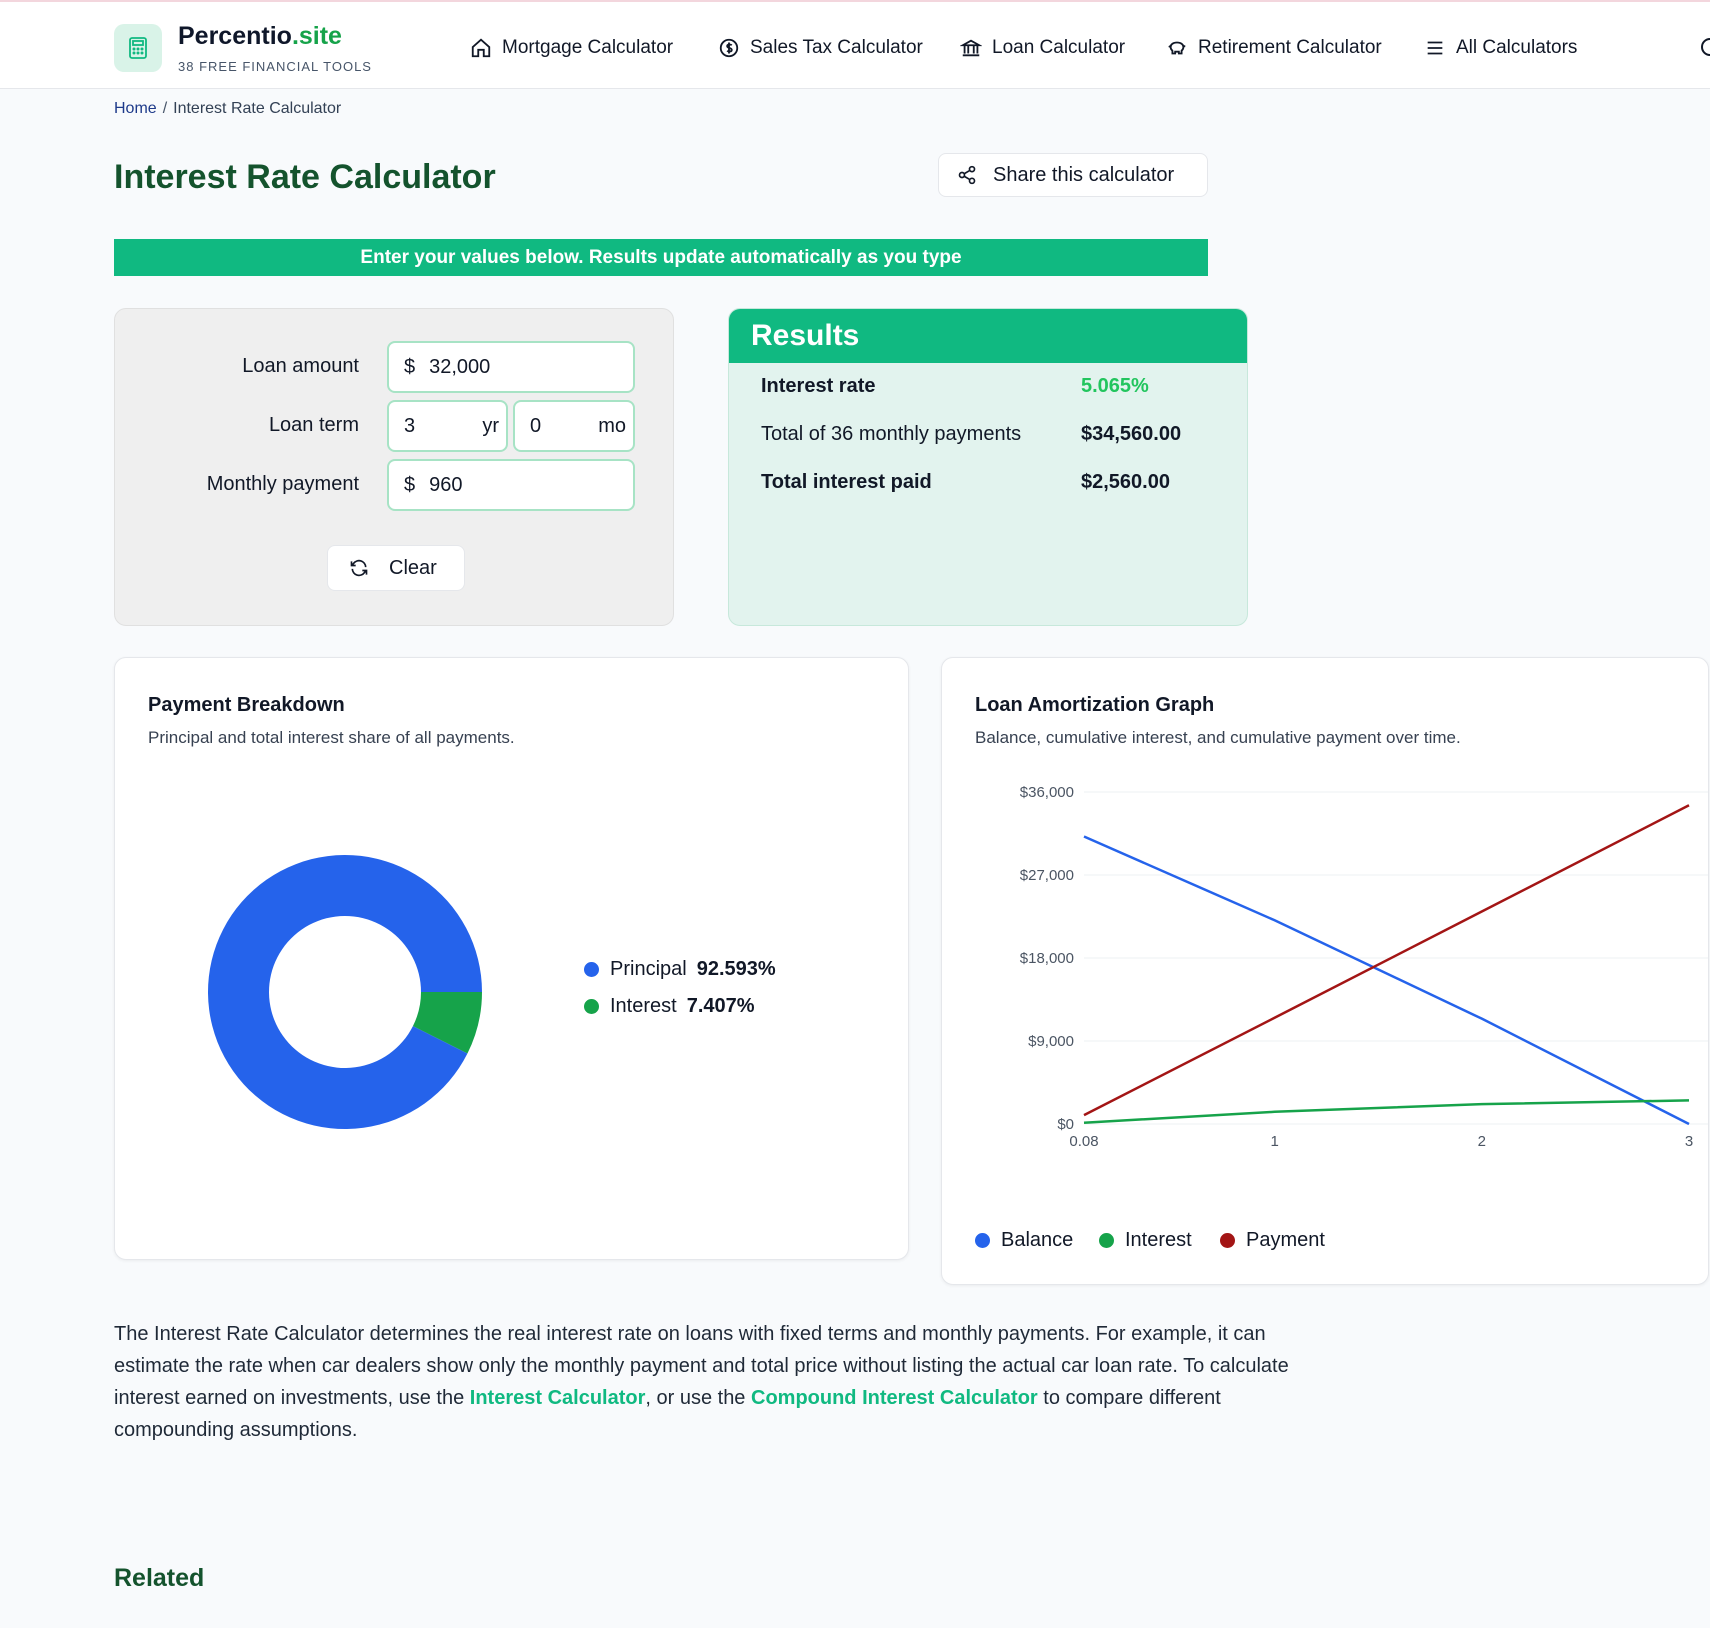  What do you see at coordinates (447, 426) in the screenshot?
I see `loan-term-years-input: 3 yr` at bounding box center [447, 426].